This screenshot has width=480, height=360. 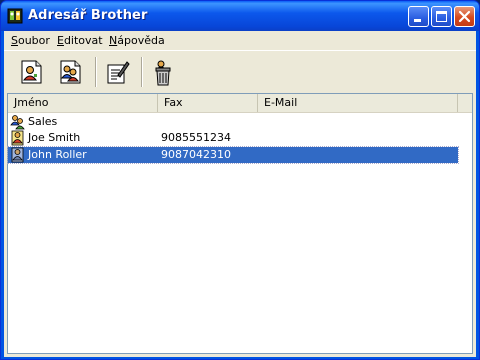 I want to click on menu-napoveda-rest: ápověda, so click(x=141, y=40).